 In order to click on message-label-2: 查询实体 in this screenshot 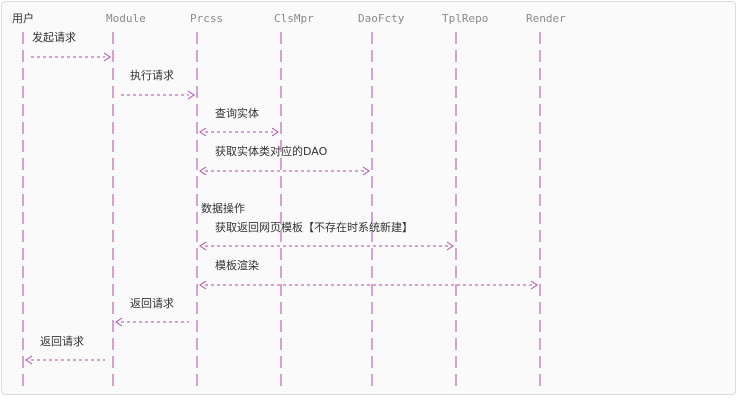, I will do `click(237, 113)`.